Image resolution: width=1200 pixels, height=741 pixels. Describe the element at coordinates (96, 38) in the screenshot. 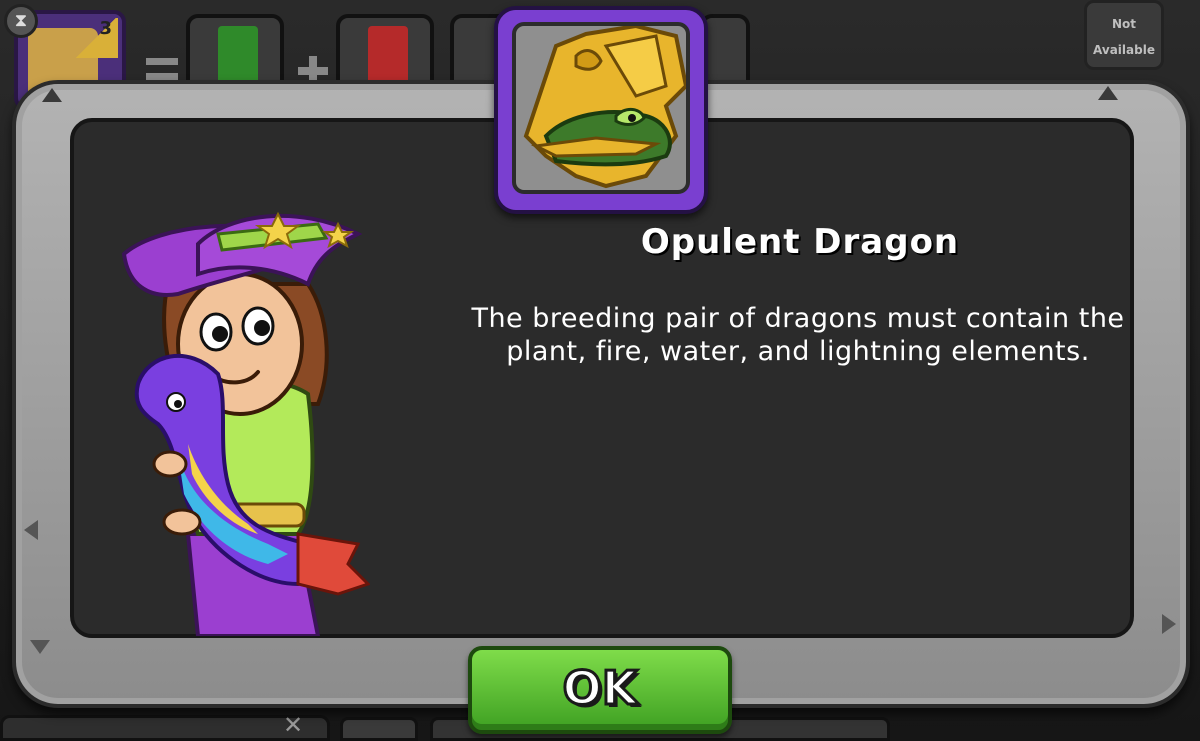

I see `dragon-count-badge: 3` at that location.